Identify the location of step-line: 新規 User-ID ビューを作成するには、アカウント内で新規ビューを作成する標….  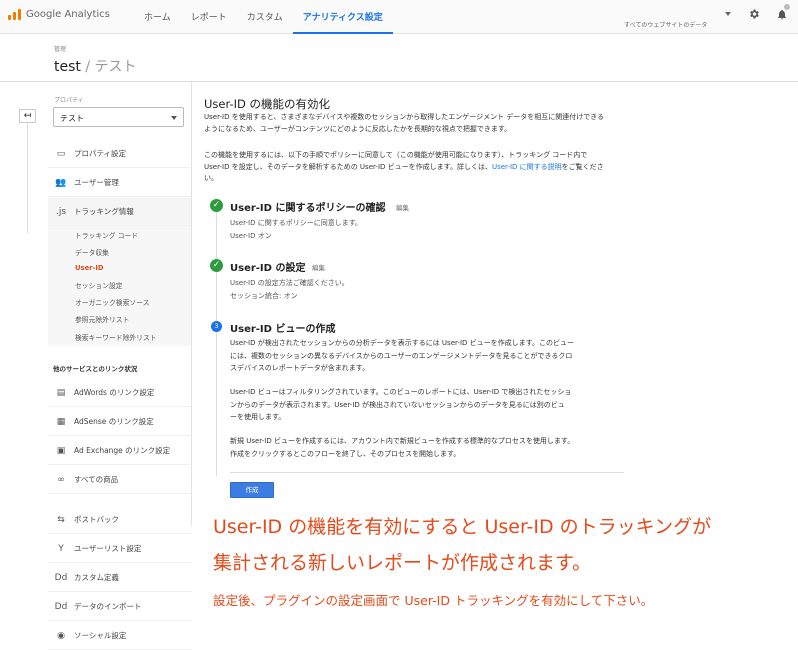
(402, 441).